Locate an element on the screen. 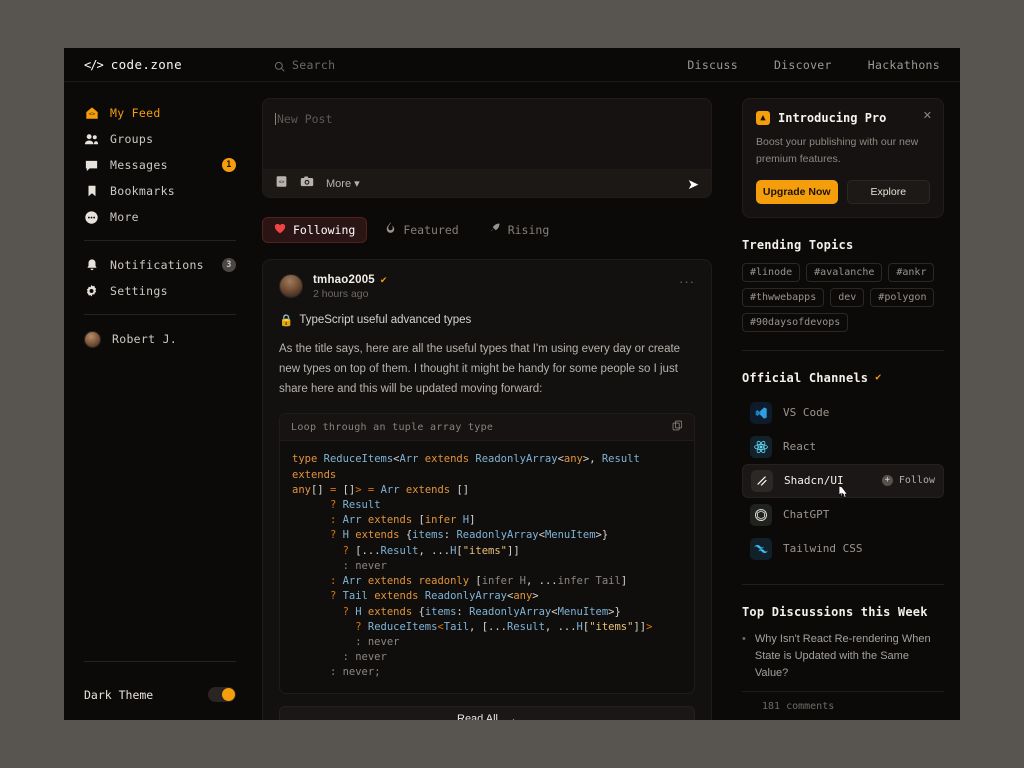 This screenshot has height=768, width=1024. sidebar-item-more: More is located at coordinates (160, 217).